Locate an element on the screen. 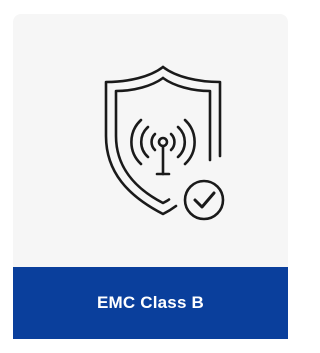 This screenshot has width=320, height=353. card-title: EMC Class B is located at coordinates (150, 302).